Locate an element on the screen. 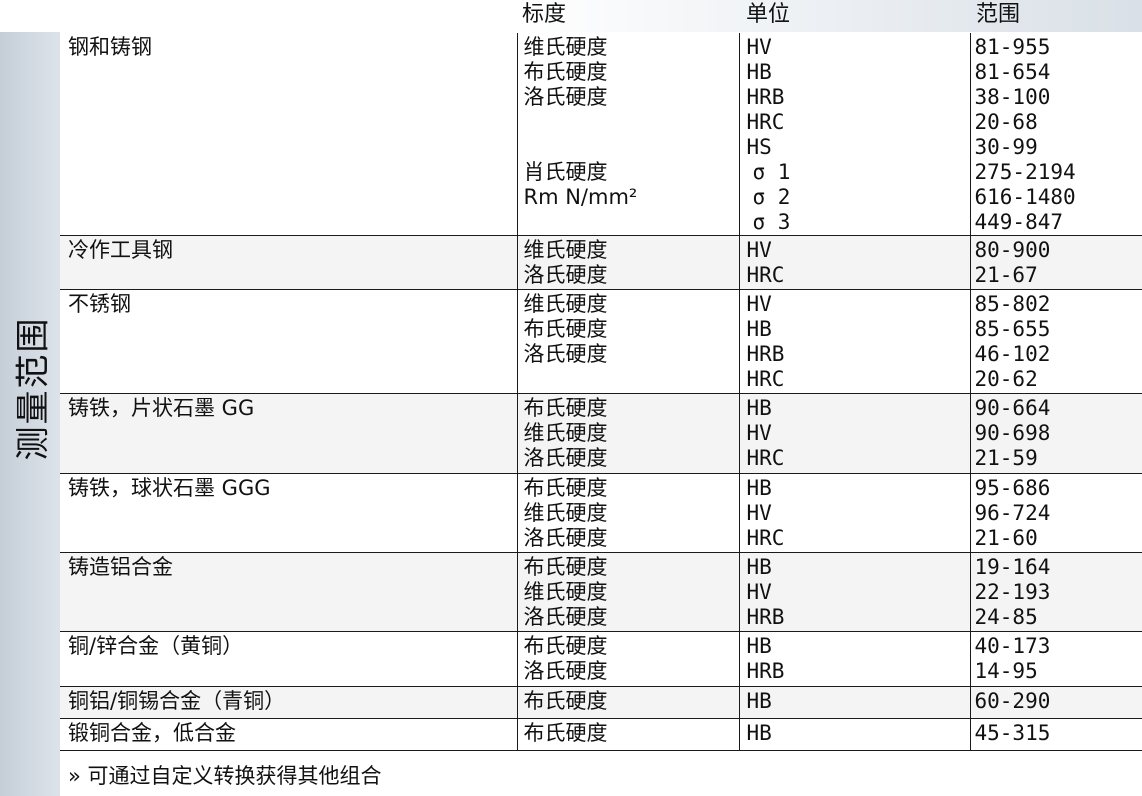  table-row: 冷作工具钢 维氏硬度 洛氏硬度 HV HRC 80-900 21-67 is located at coordinates (601, 262).